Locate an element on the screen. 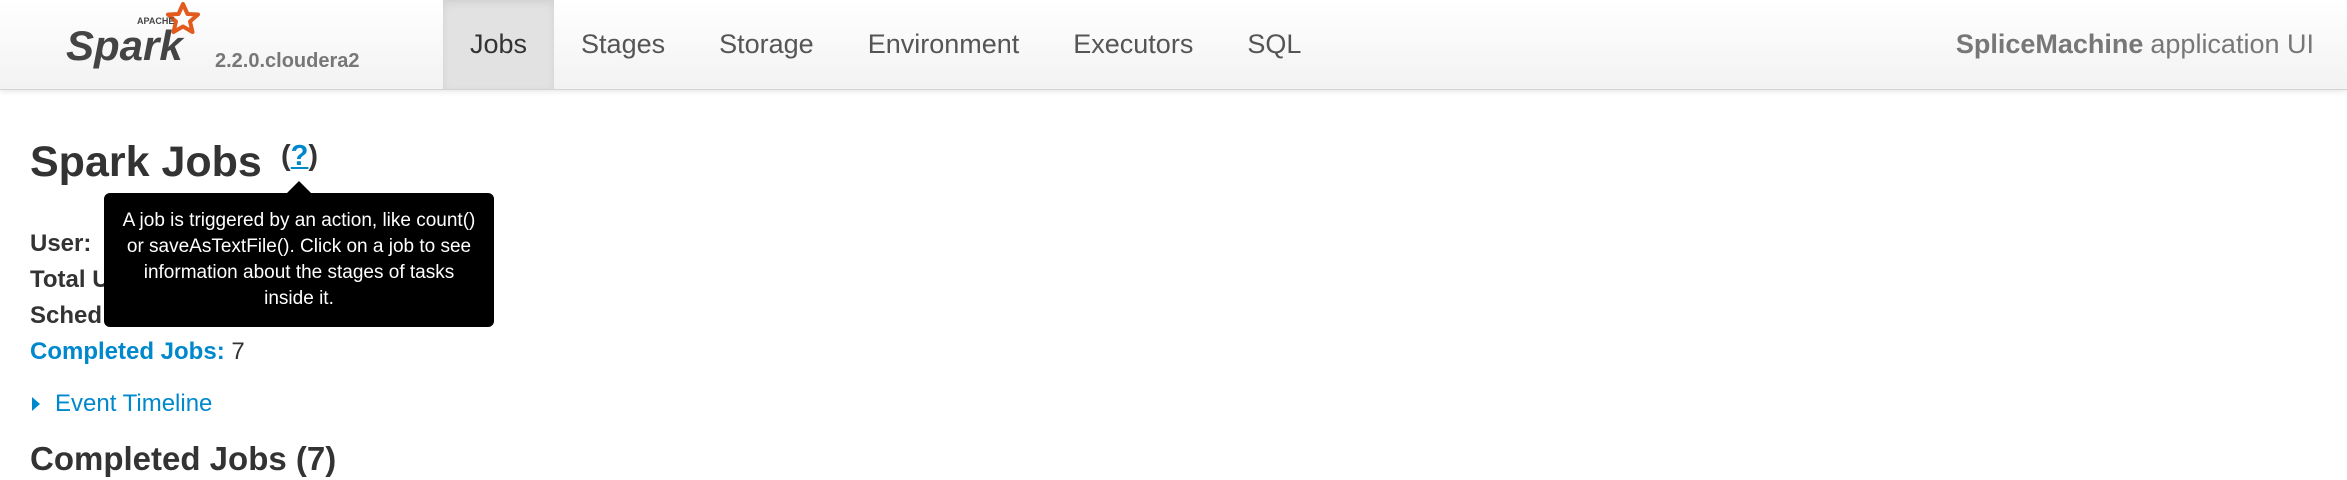 This screenshot has width=2347, height=480. event-timeline-label: Event Timeline is located at coordinates (134, 403).